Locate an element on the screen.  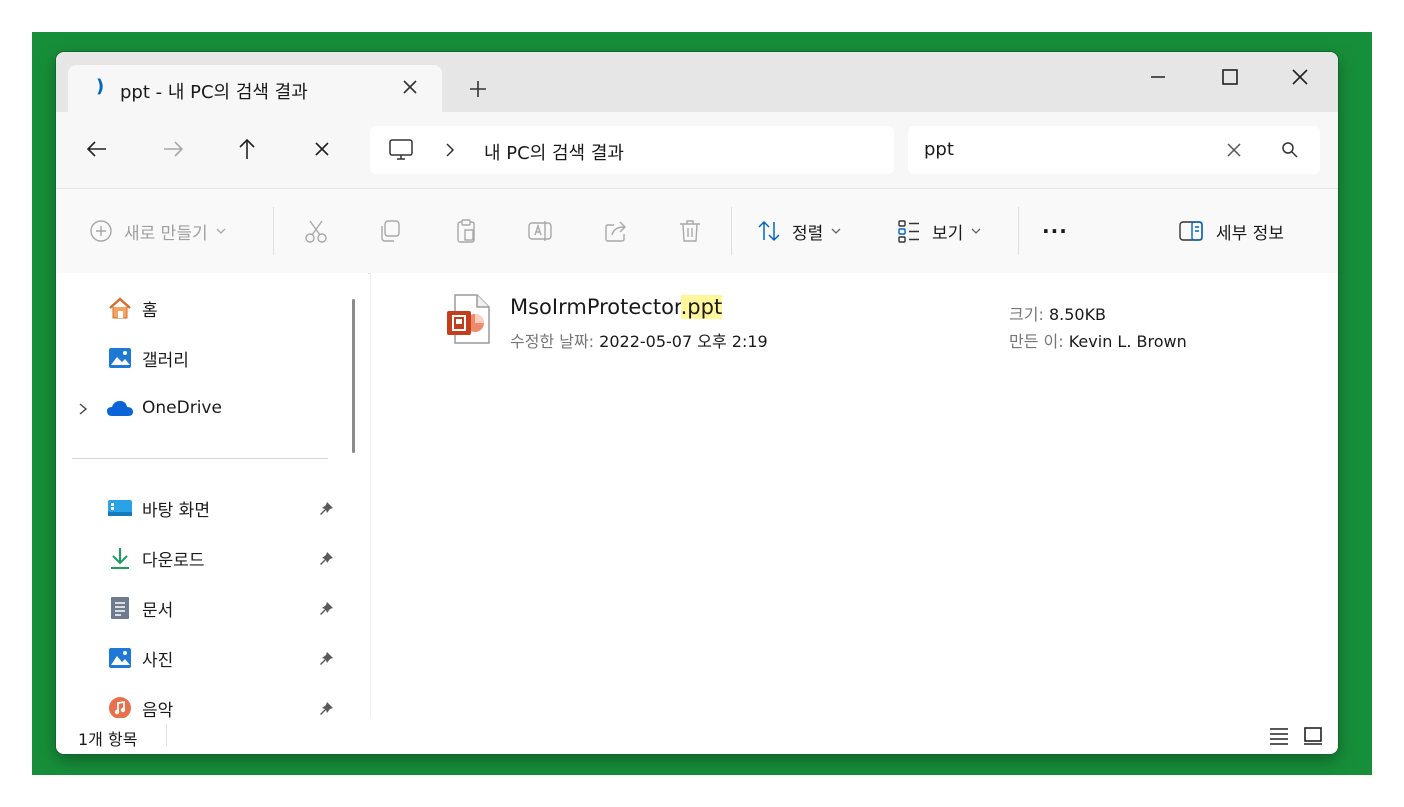
chevron-right-icon is located at coordinates (450, 150).